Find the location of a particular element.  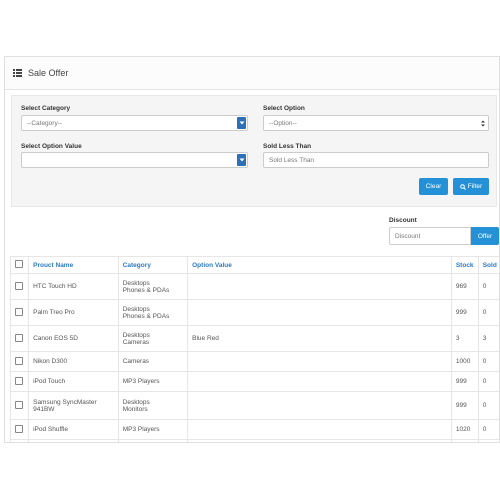

discount-input: Discount is located at coordinates (430, 236).